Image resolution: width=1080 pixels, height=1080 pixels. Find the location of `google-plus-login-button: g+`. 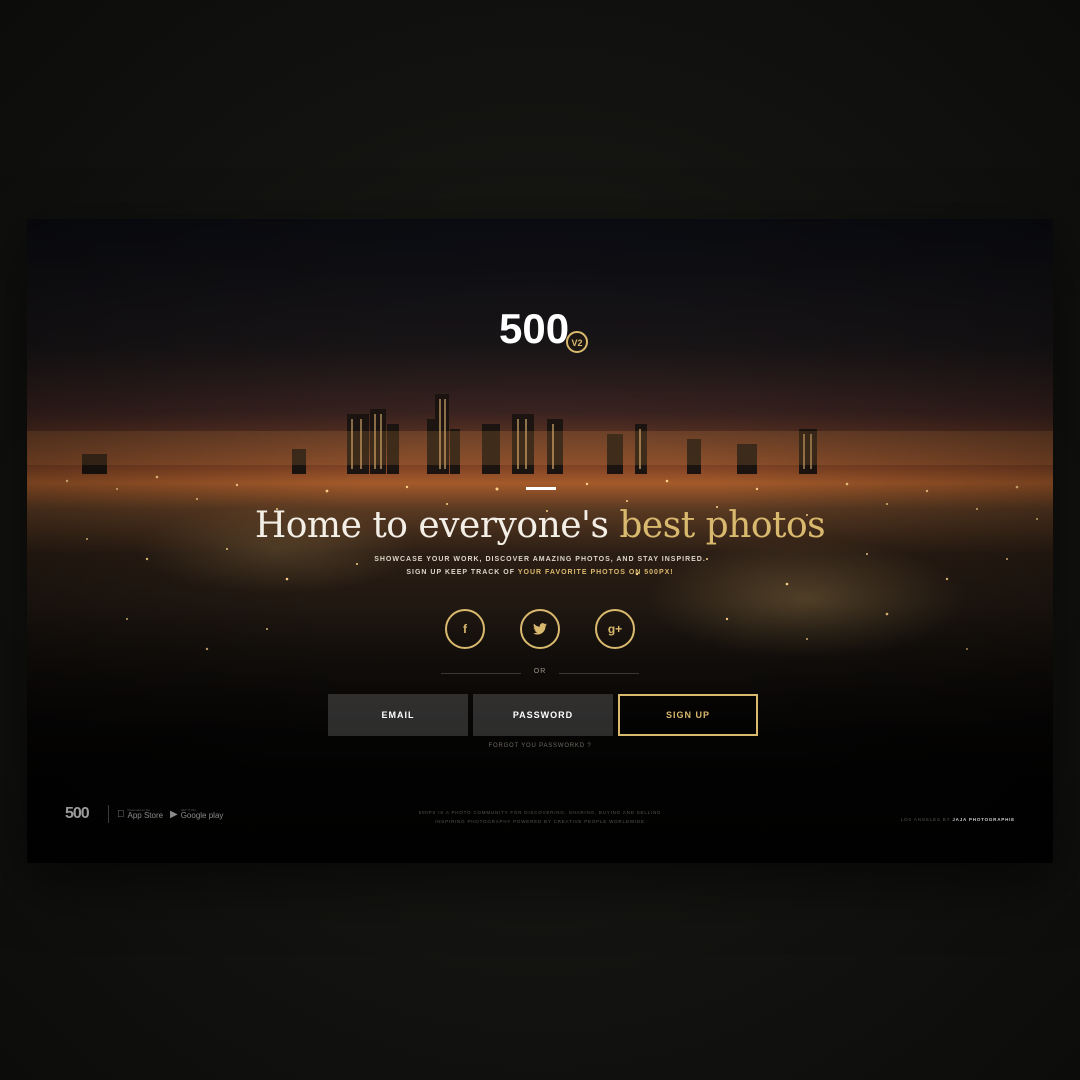

google-plus-login-button: g+ is located at coordinates (615, 629).